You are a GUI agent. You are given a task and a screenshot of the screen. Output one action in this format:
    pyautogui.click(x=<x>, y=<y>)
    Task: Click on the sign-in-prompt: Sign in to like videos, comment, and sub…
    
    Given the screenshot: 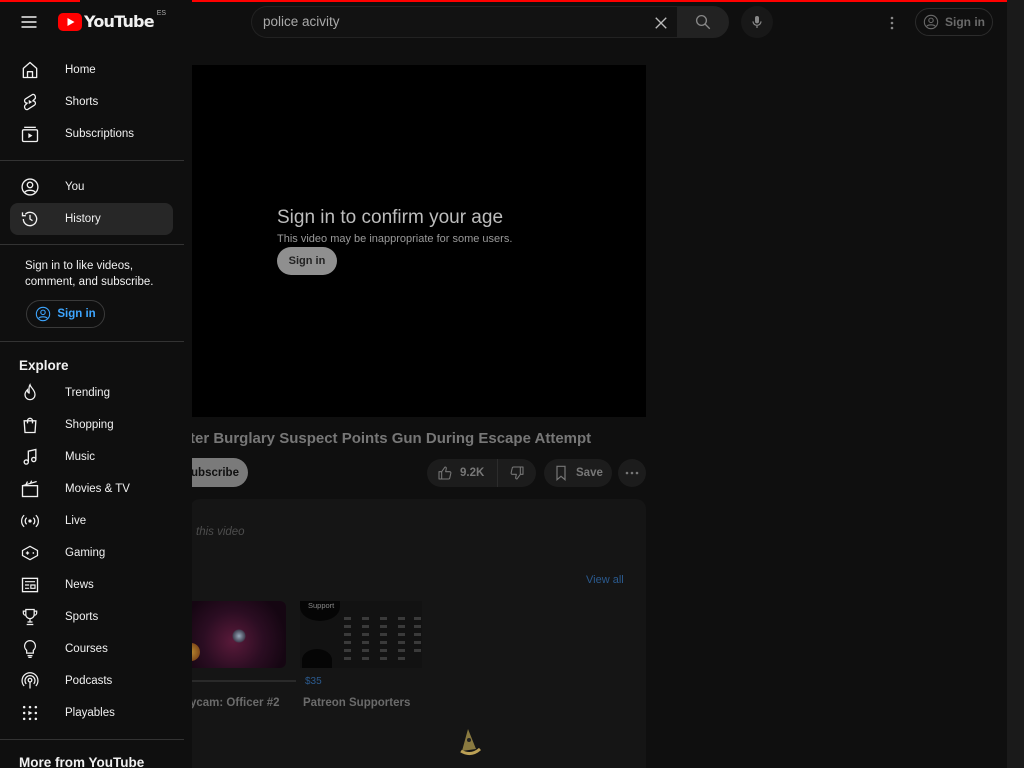 What is the action you would take?
    pyautogui.click(x=89, y=274)
    